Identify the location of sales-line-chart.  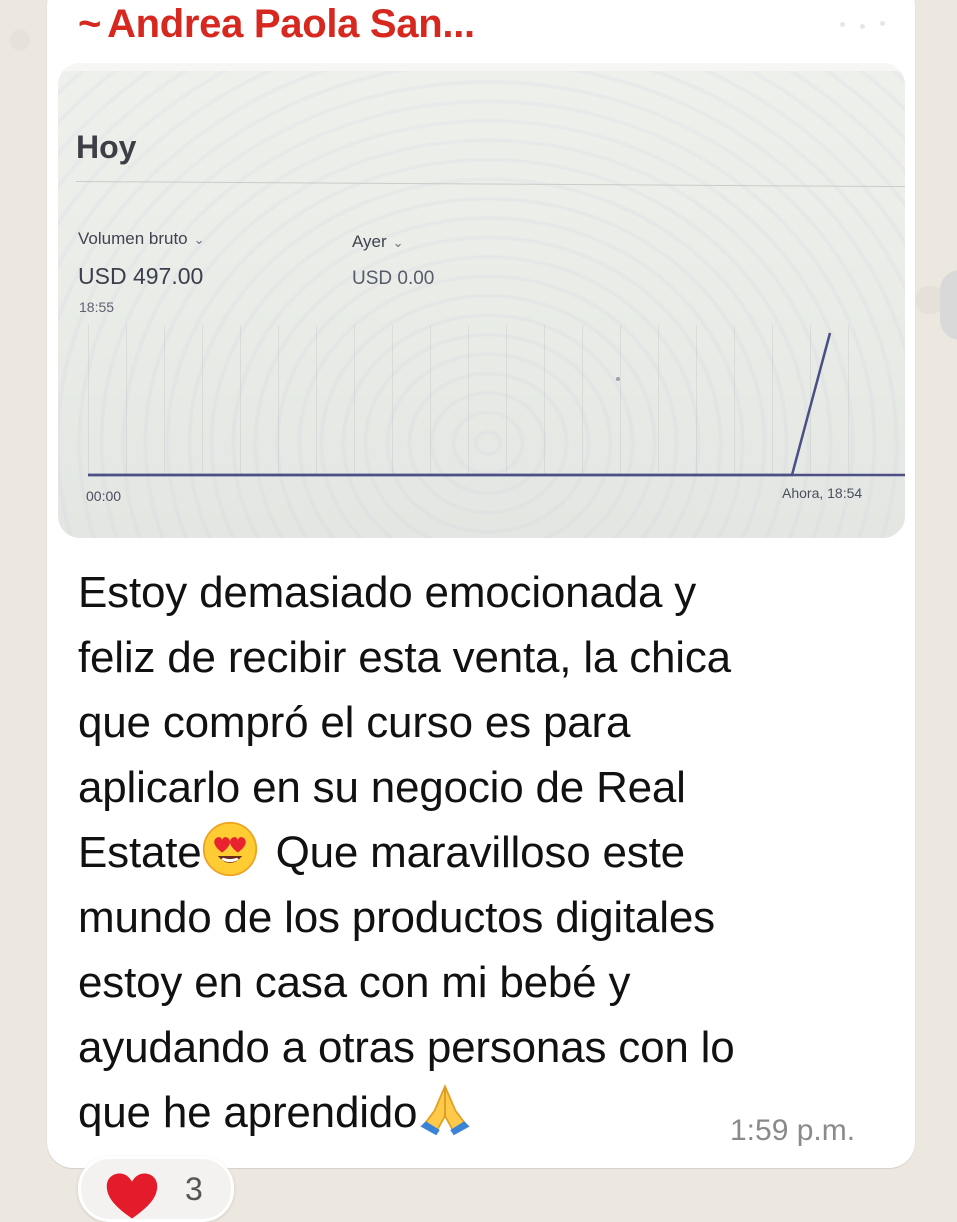
(496, 404).